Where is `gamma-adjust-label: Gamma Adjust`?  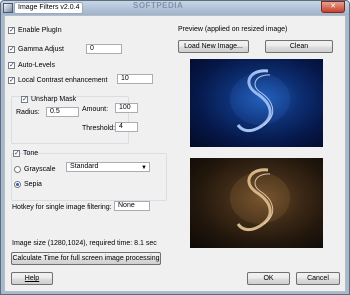
gamma-adjust-label: Gamma Adjust is located at coordinates (41, 49).